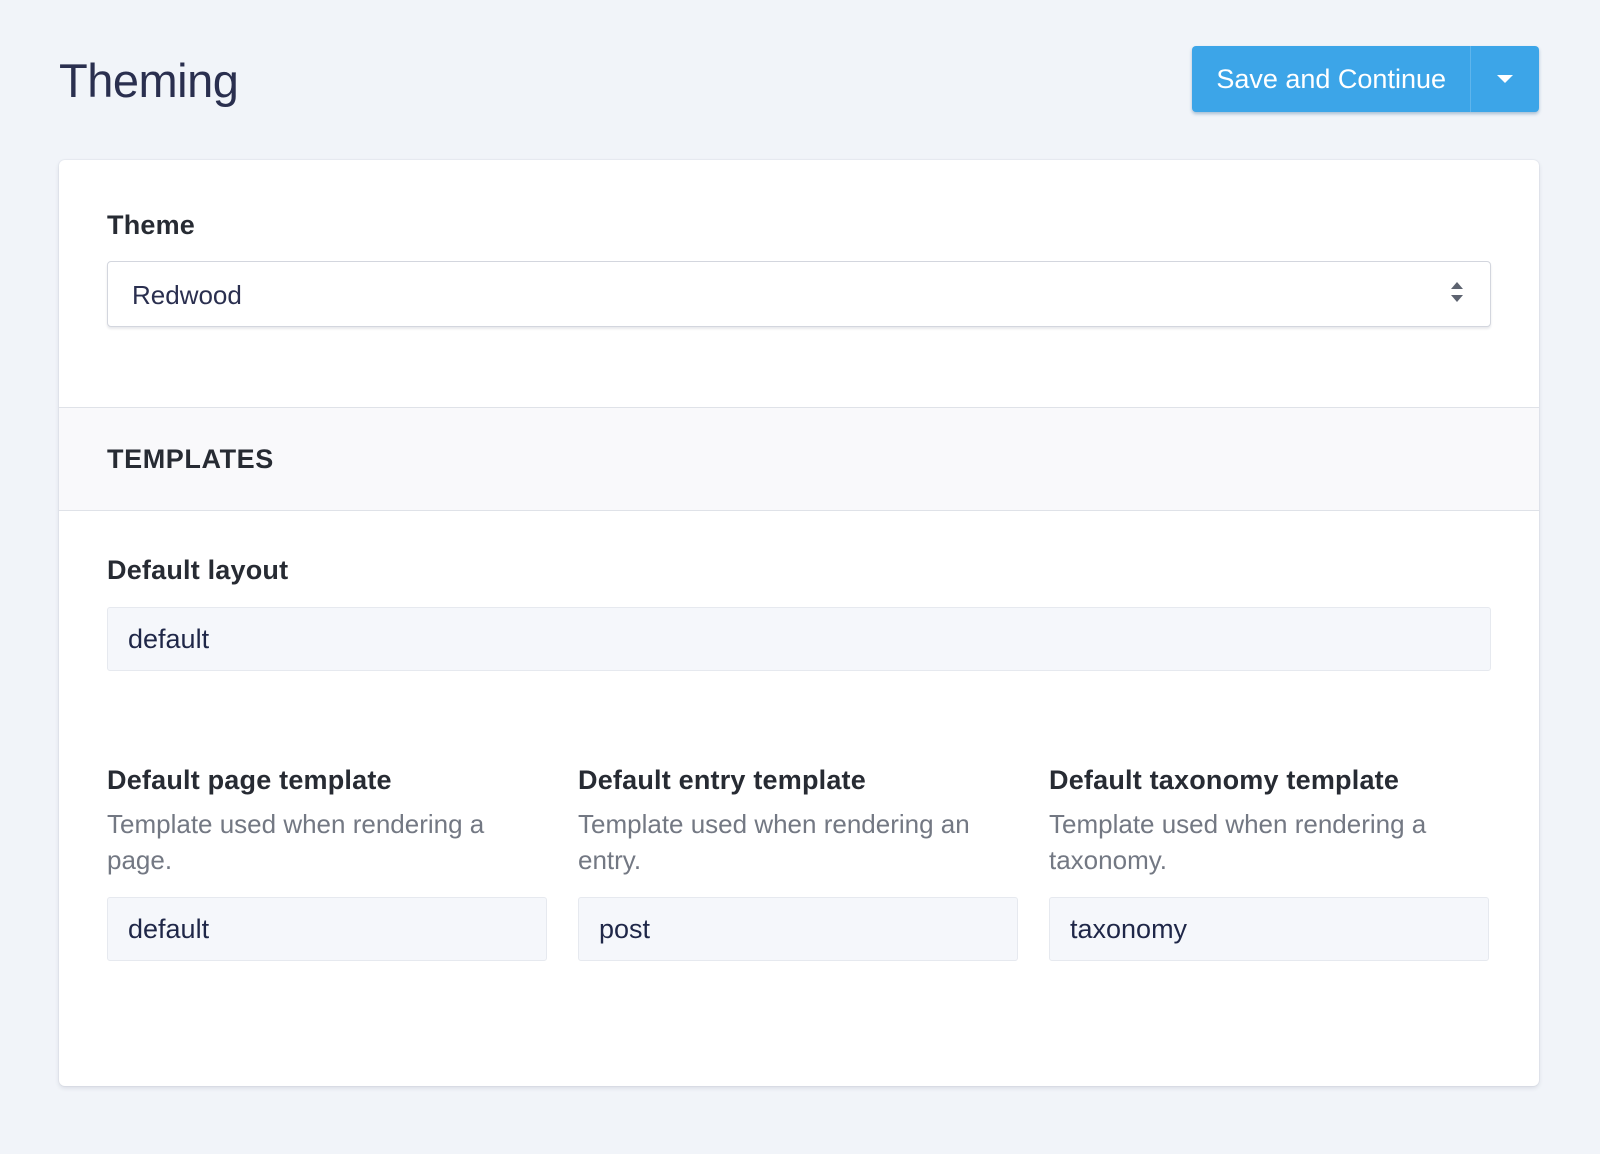 This screenshot has width=1600, height=1154. Describe the element at coordinates (187, 295) in the screenshot. I see `theme-select-value: Redwood` at that location.